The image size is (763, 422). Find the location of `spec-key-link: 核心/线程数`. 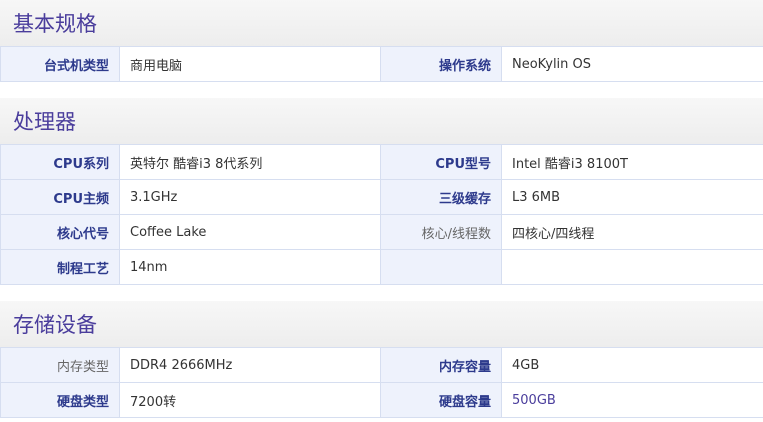

spec-key-link: 核心/线程数 is located at coordinates (441, 232).